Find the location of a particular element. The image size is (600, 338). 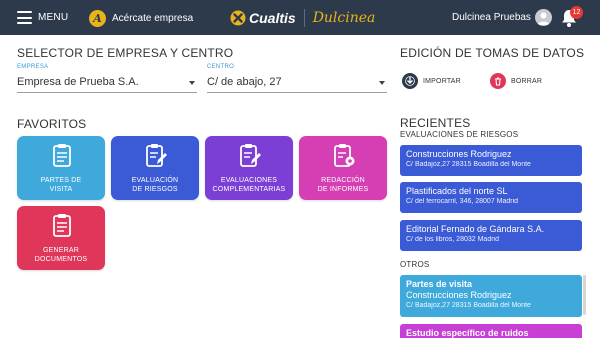

otros-address: C/ Badajoz,27 28315 Boadilla del Monte is located at coordinates (468, 305).